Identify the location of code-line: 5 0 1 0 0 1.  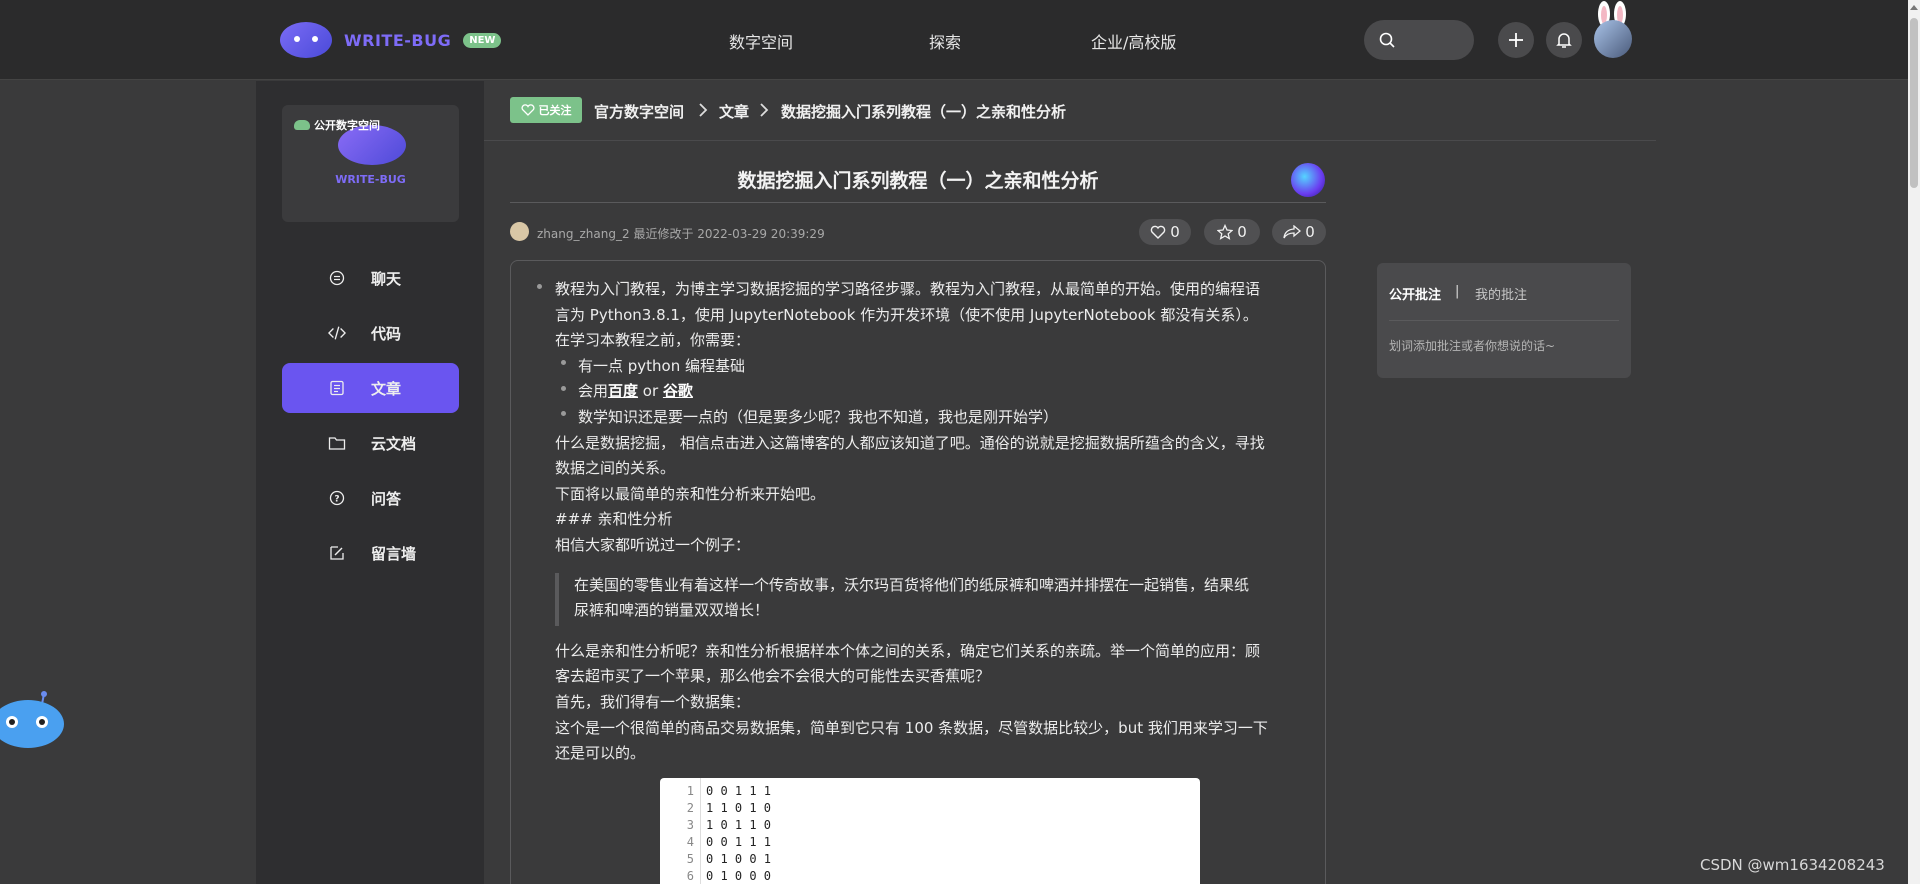
(930, 860).